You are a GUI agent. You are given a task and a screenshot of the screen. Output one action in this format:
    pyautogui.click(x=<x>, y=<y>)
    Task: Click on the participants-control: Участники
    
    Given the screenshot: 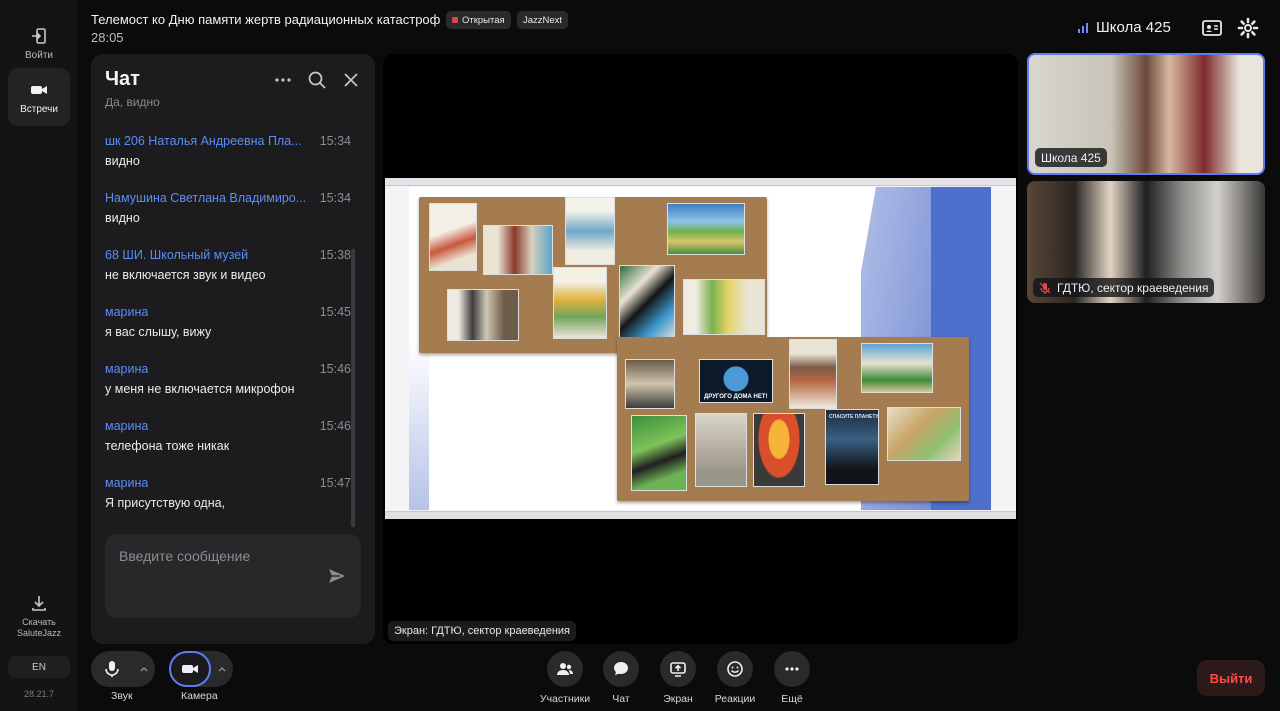 What is the action you would take?
    pyautogui.click(x=565, y=678)
    